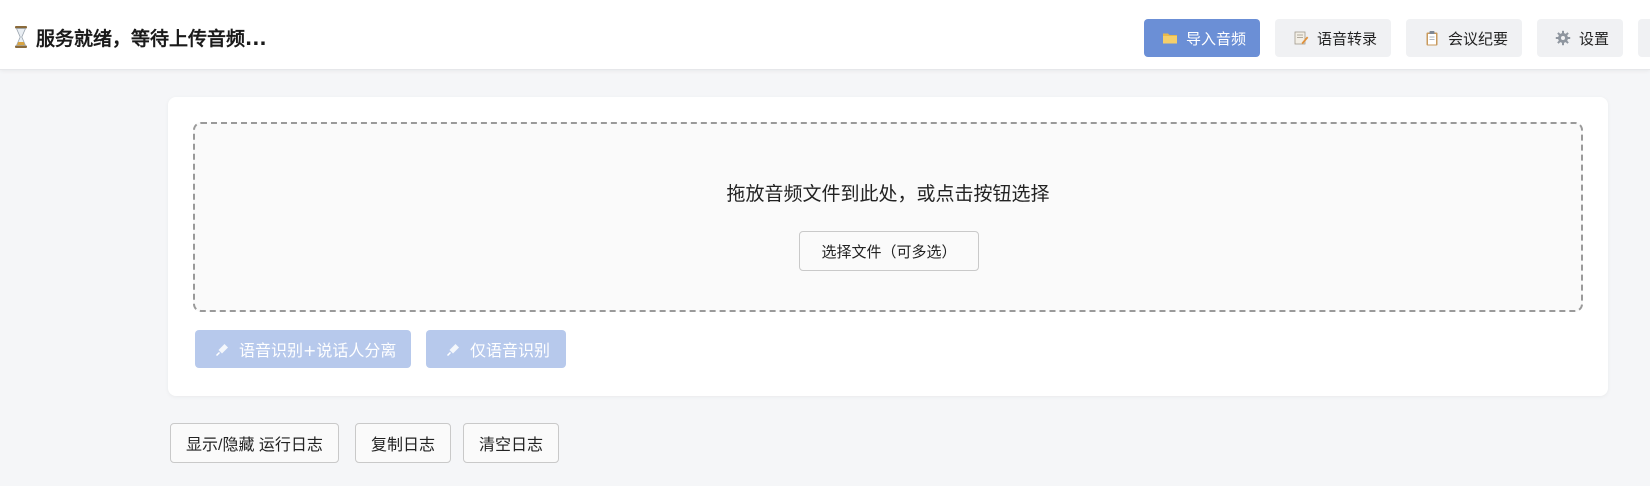  What do you see at coordinates (889, 251) in the screenshot?
I see `choose-files-button: 选择文件（可多选）` at bounding box center [889, 251].